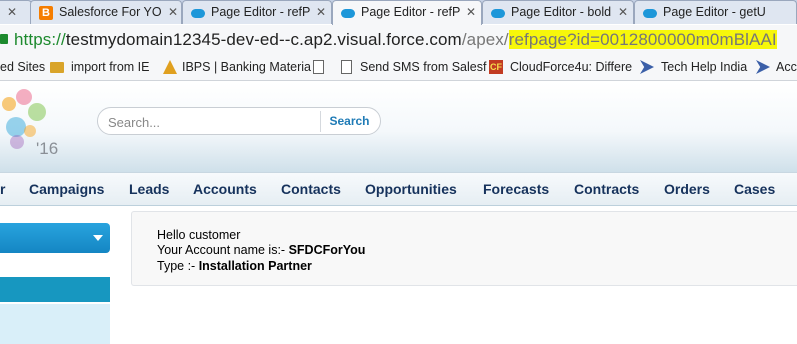  Describe the element at coordinates (4, 39) in the screenshot. I see `secure-lock-icon` at that location.